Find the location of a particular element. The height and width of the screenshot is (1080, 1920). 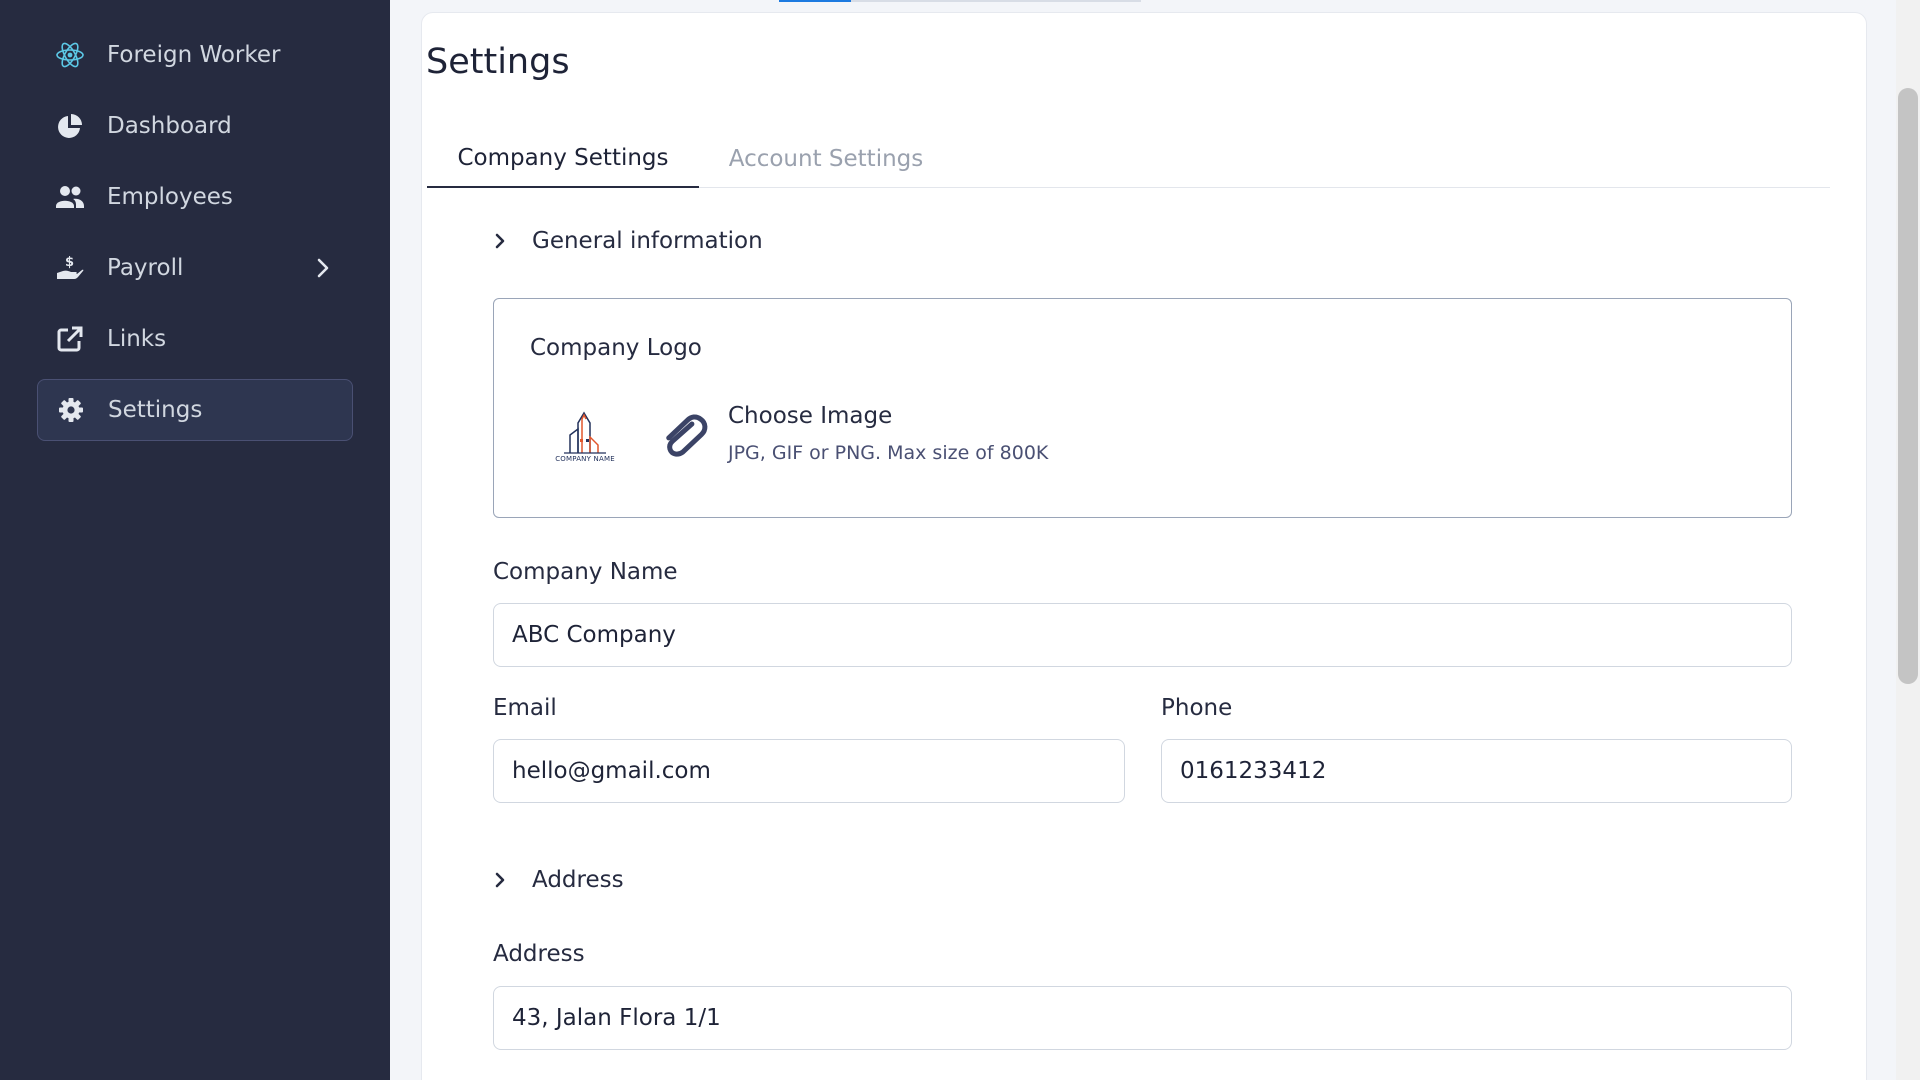

general-information-toggle: General information is located at coordinates (626, 241).